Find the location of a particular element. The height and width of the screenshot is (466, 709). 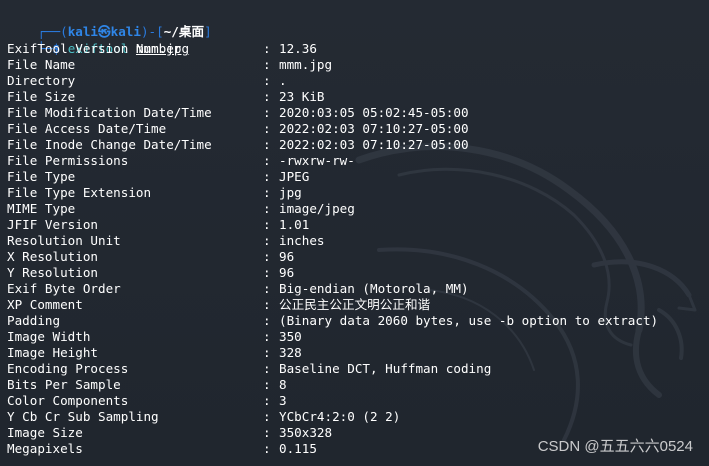

output-key: Encoding Process is located at coordinates (68, 368).